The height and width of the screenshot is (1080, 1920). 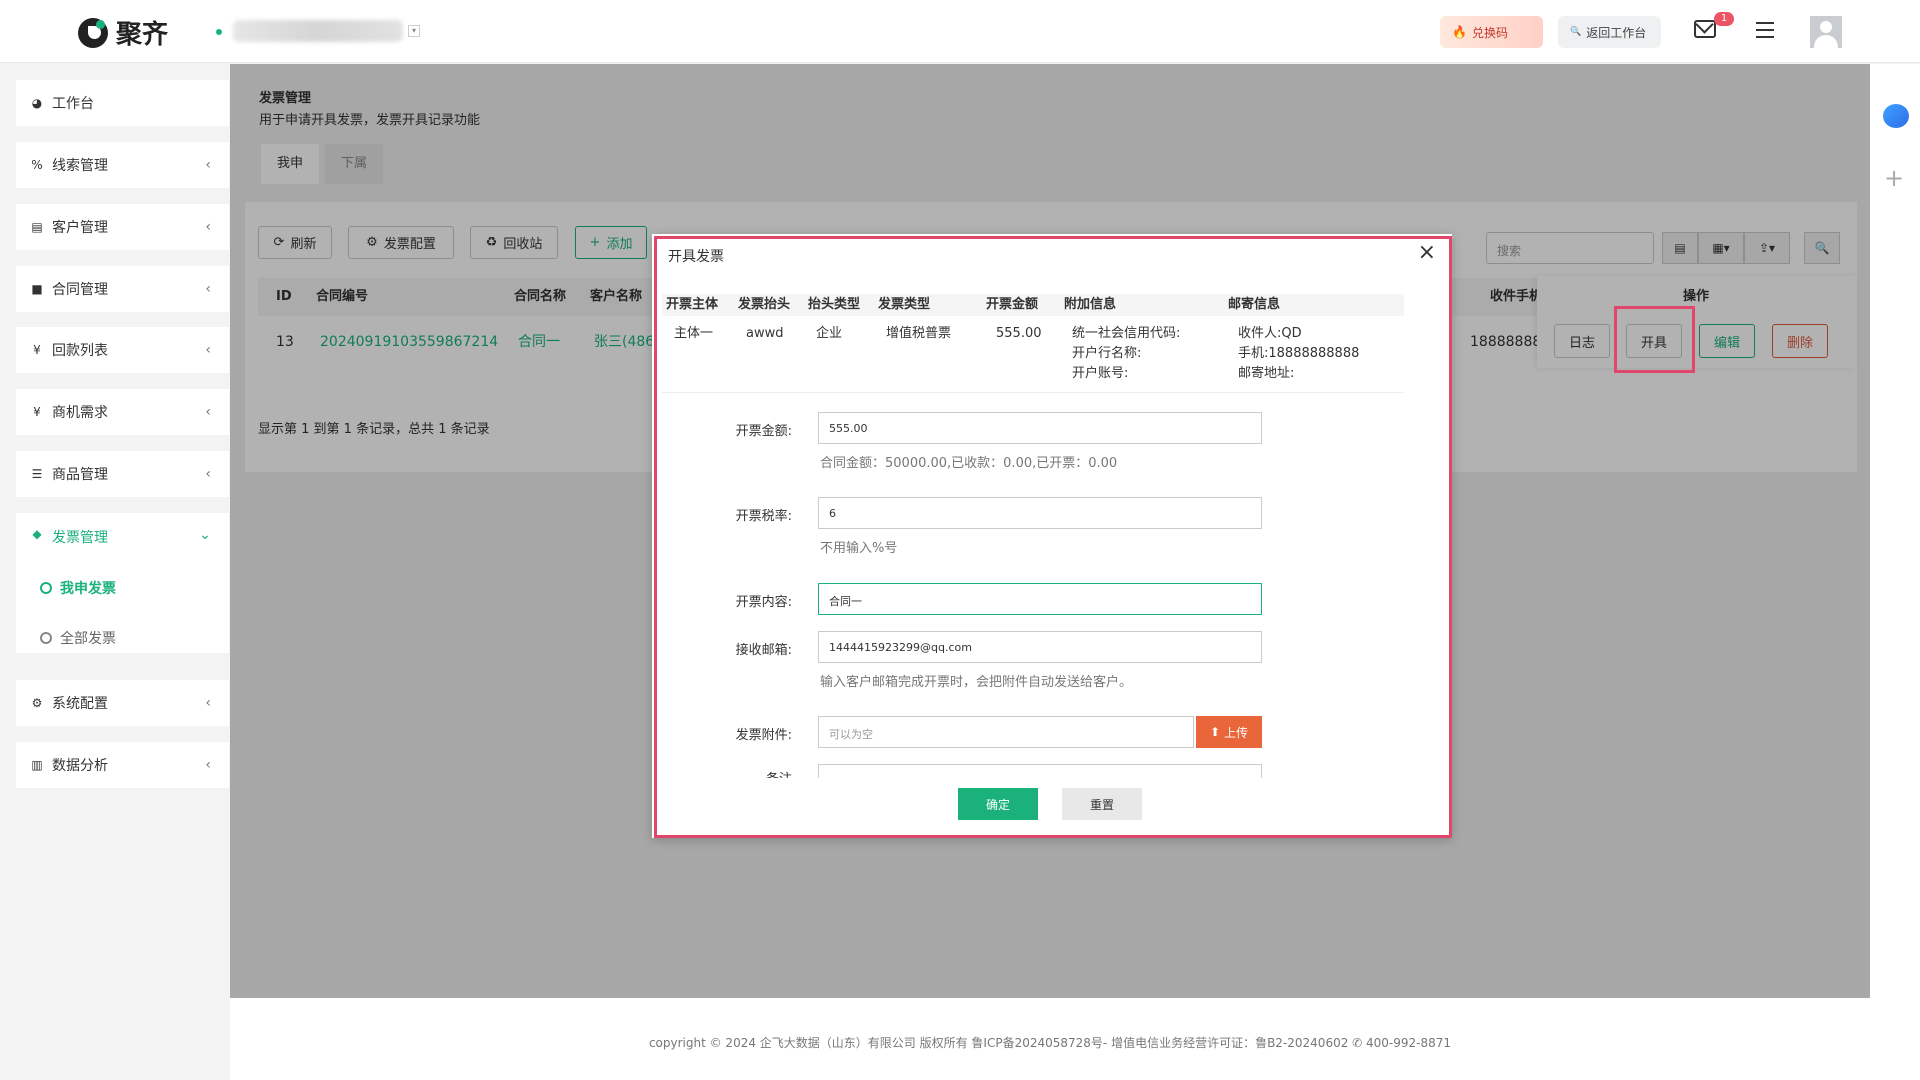 I want to click on cell-extra-bank: 开户行名称:, so click(x=1107, y=353).